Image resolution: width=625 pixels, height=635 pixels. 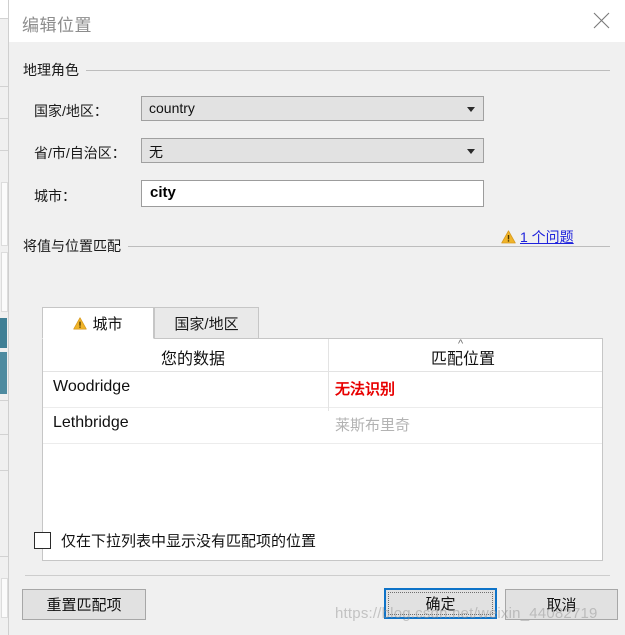 What do you see at coordinates (189, 541) in the screenshot?
I see `show-unmatched-only-label: 仅在下拉列表中显示没有匹配项的位置` at bounding box center [189, 541].